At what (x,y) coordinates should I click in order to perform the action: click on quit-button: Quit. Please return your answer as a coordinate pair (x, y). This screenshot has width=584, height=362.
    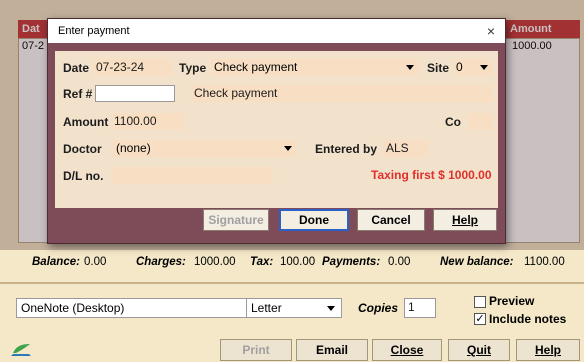
    Looking at the image, I should click on (479, 350).